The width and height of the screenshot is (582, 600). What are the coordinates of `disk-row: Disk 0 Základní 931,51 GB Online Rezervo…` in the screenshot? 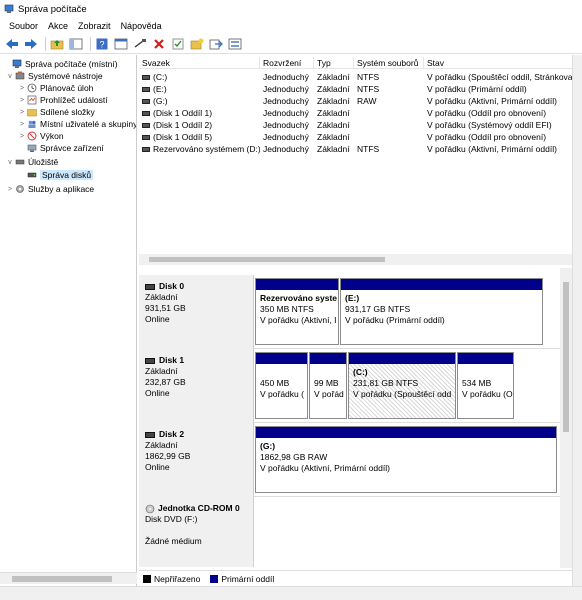 It's located at (355, 312).